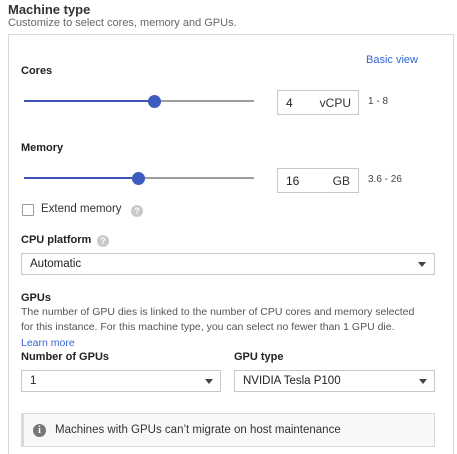 Image resolution: width=457 pixels, height=454 pixels. What do you see at coordinates (56, 240) in the screenshot?
I see `cpu-platform-label: CPU platform` at bounding box center [56, 240].